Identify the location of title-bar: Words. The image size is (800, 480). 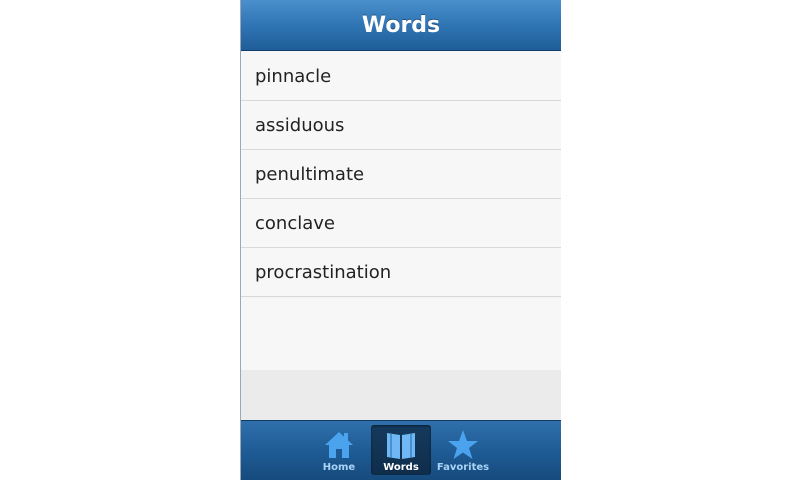
(401, 25).